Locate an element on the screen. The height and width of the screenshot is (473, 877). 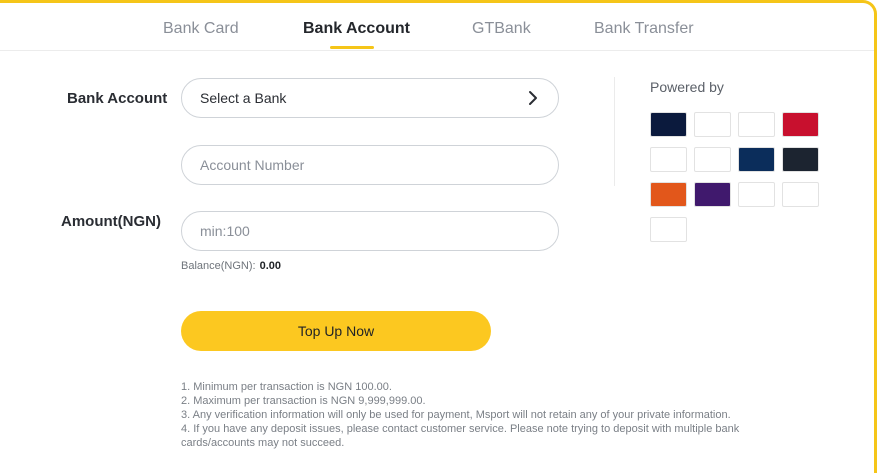
access-logo is located at coordinates (712, 124).